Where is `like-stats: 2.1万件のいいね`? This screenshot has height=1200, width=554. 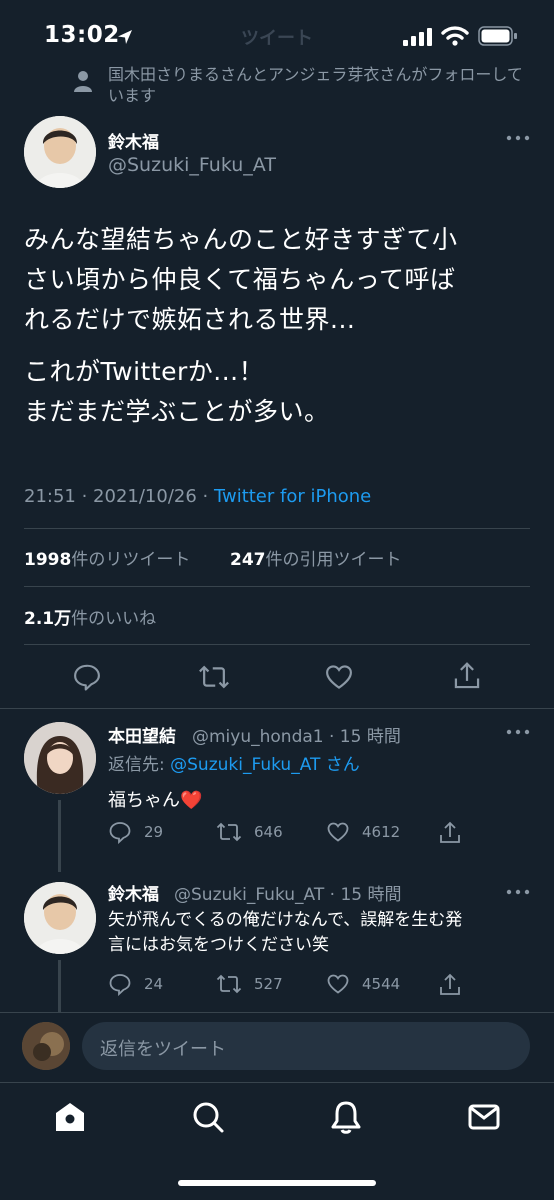 like-stats: 2.1万件のいいね is located at coordinates (90, 616).